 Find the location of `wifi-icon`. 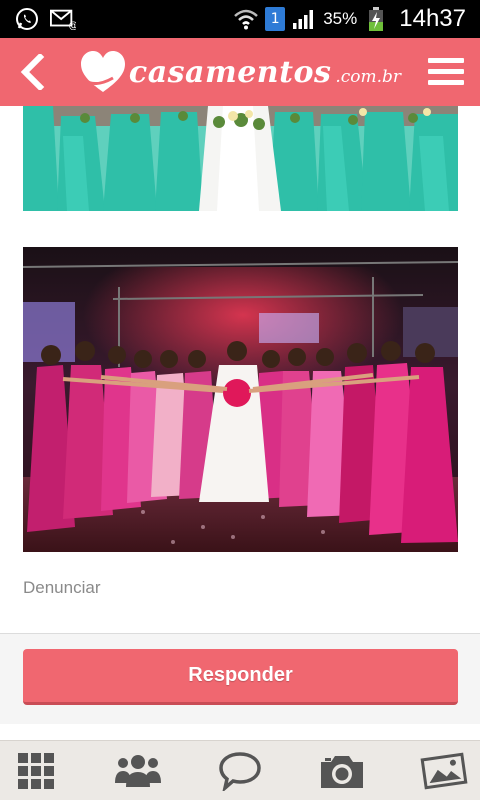

wifi-icon is located at coordinates (246, 19).